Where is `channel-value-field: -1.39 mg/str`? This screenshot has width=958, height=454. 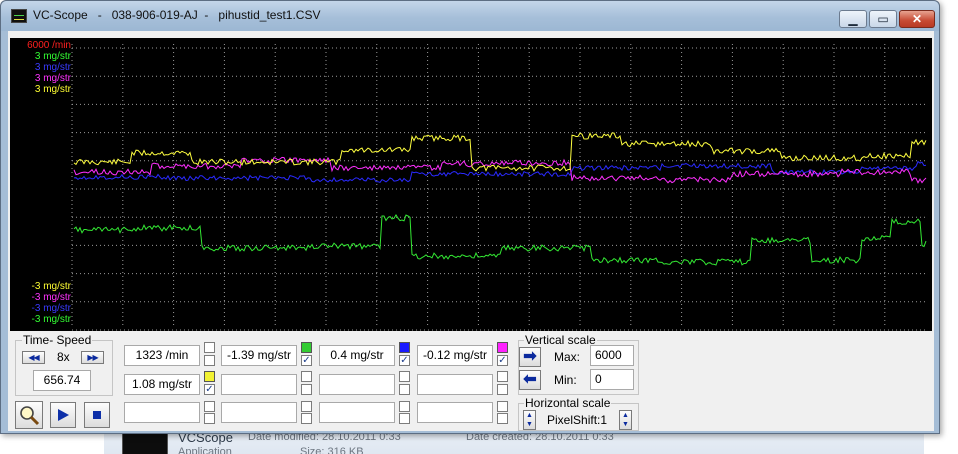 channel-value-field: -1.39 mg/str is located at coordinates (259, 355).